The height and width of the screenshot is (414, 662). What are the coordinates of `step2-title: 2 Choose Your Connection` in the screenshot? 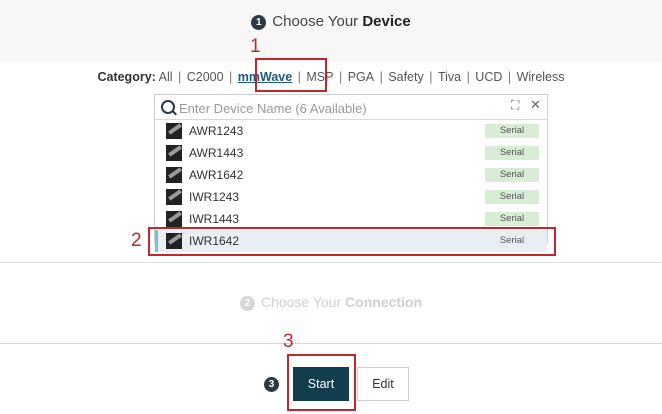 It's located at (331, 302).